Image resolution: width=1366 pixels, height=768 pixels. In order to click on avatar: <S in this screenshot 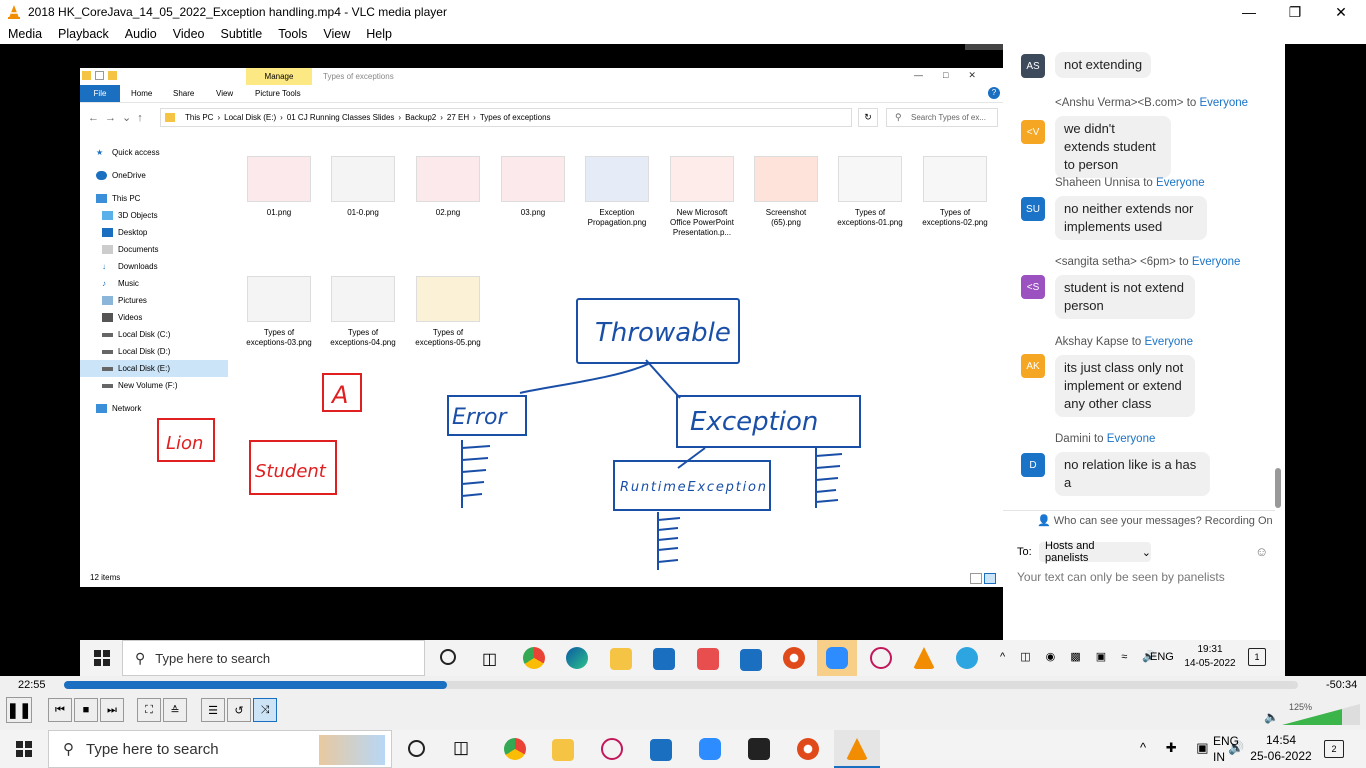, I will do `click(1033, 287)`.